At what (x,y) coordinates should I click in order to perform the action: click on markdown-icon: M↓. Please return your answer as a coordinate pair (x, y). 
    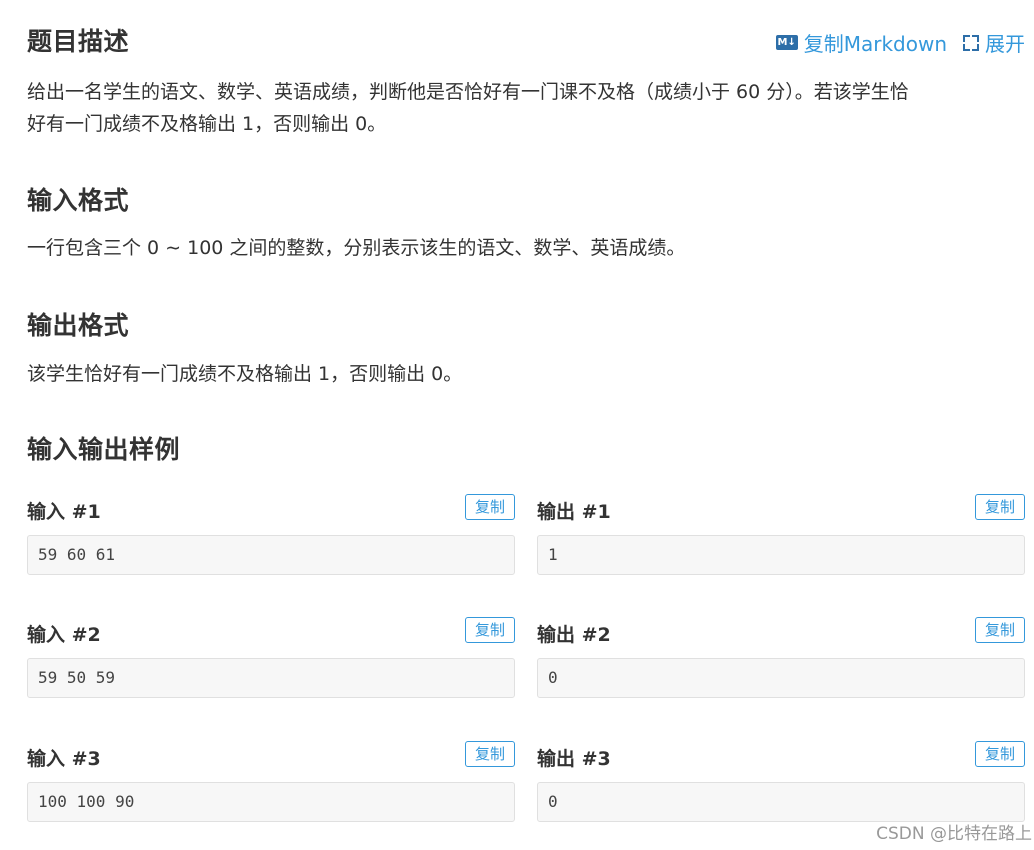
    Looking at the image, I should click on (786, 42).